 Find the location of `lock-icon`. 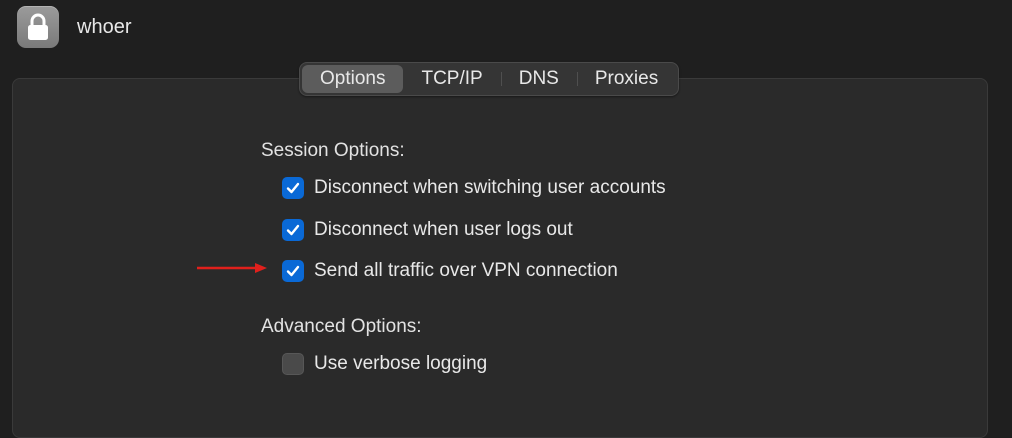

lock-icon is located at coordinates (38, 27).